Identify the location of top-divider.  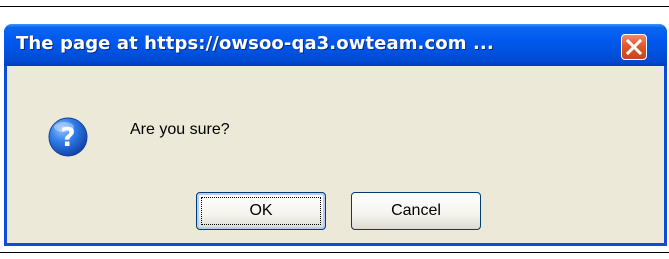
(334, 6).